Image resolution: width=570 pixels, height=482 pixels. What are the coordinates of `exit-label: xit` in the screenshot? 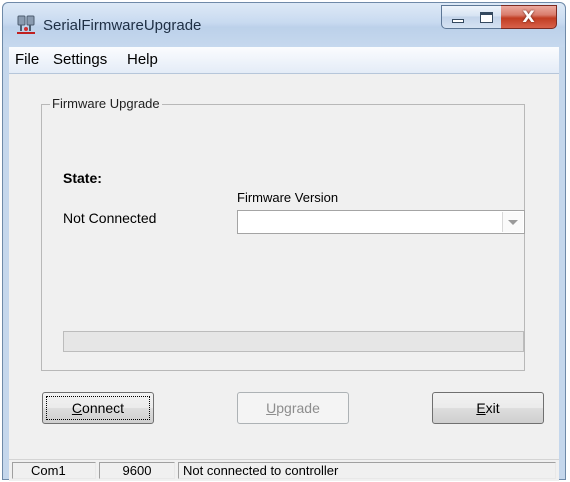 It's located at (492, 408).